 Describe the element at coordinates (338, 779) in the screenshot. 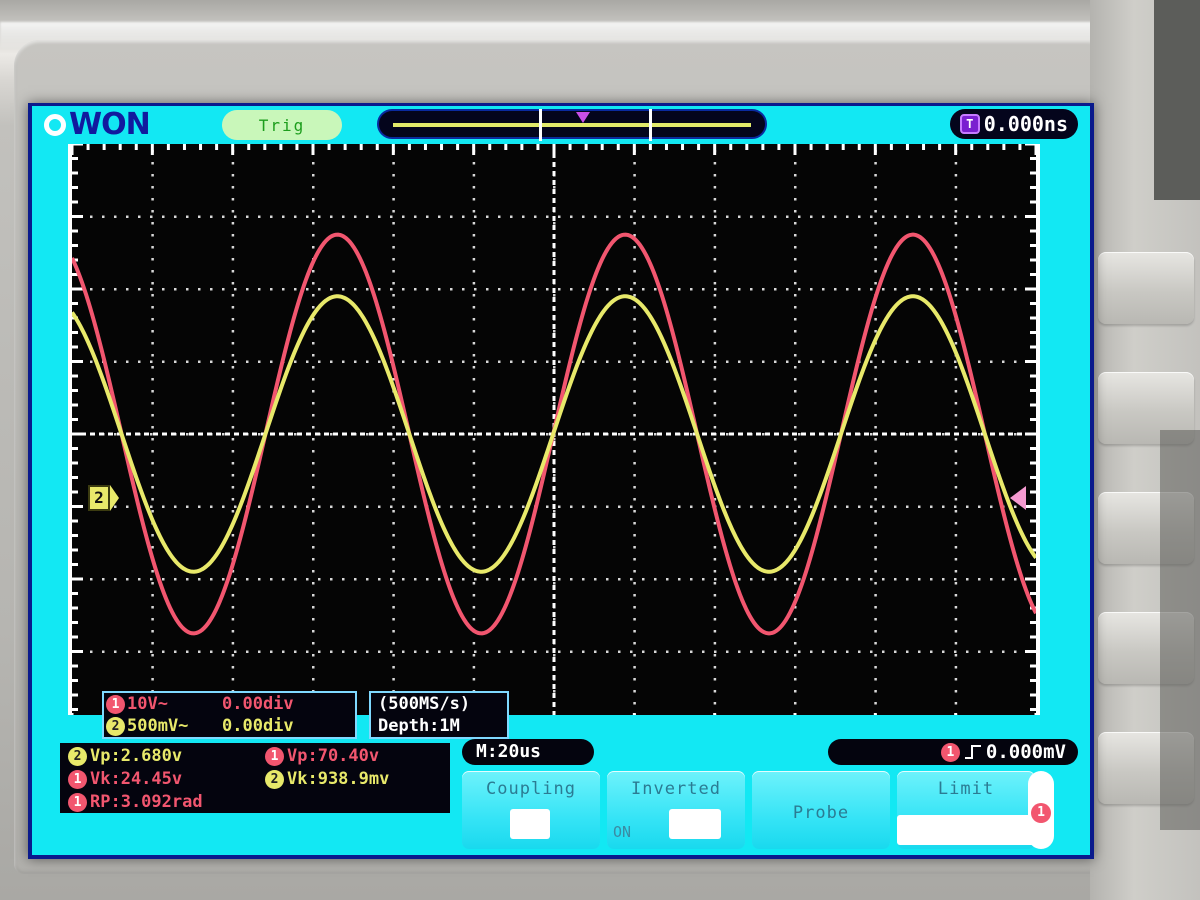

I see `measurement-label: Vk:938.9mv` at that location.